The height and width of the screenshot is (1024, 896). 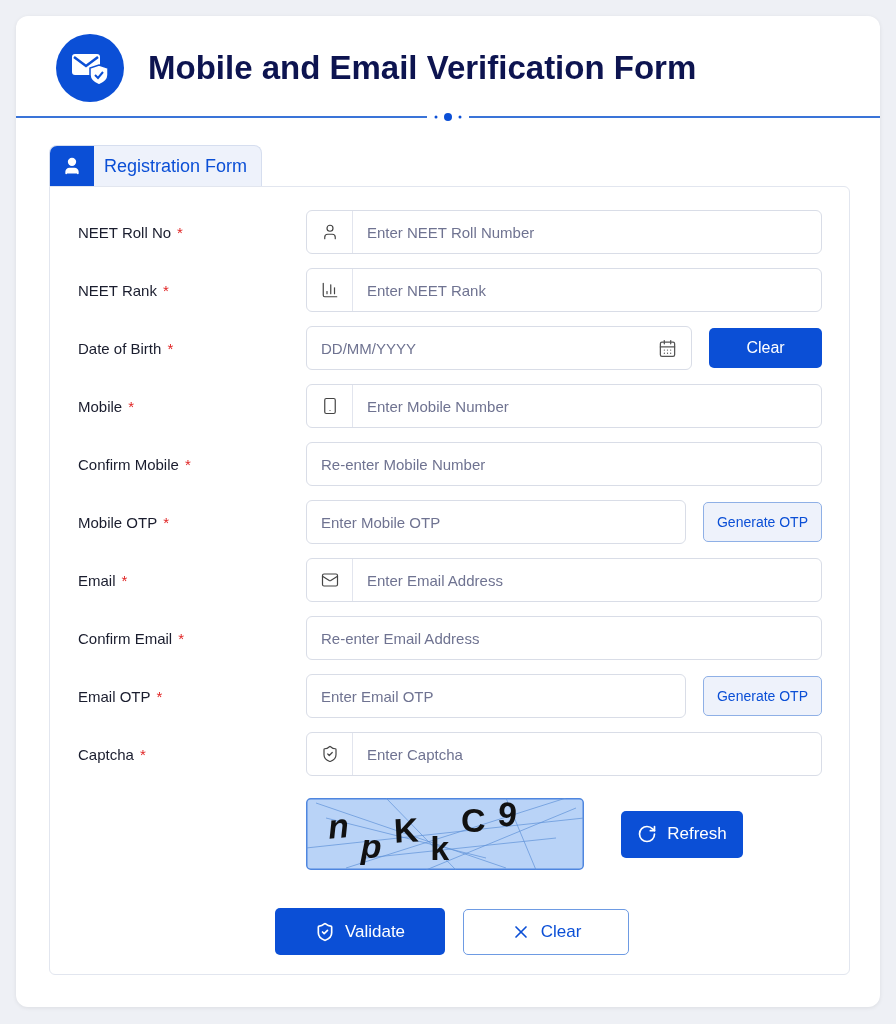 What do you see at coordinates (440, 848) in the screenshot?
I see `captcha-character: k` at bounding box center [440, 848].